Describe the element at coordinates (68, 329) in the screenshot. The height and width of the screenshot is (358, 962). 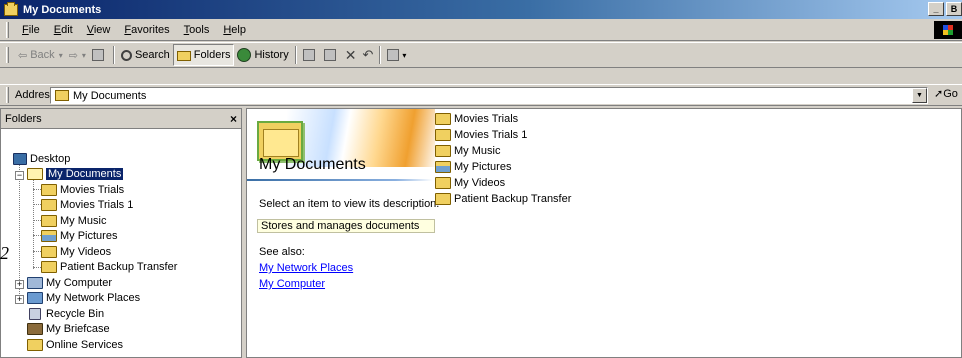
I see `tree-item-my-briefcase: My Briefcase` at that location.